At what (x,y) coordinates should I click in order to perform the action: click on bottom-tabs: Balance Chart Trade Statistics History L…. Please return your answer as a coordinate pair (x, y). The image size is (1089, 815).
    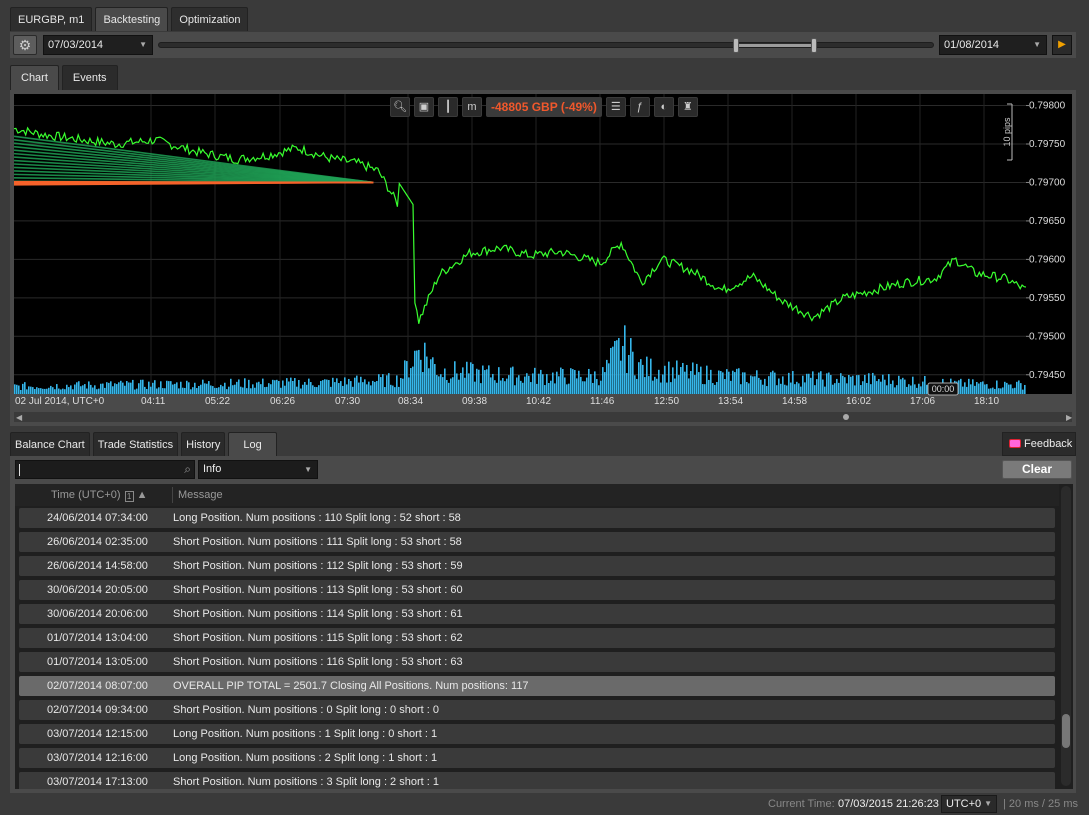
    Looking at the image, I should click on (143, 444).